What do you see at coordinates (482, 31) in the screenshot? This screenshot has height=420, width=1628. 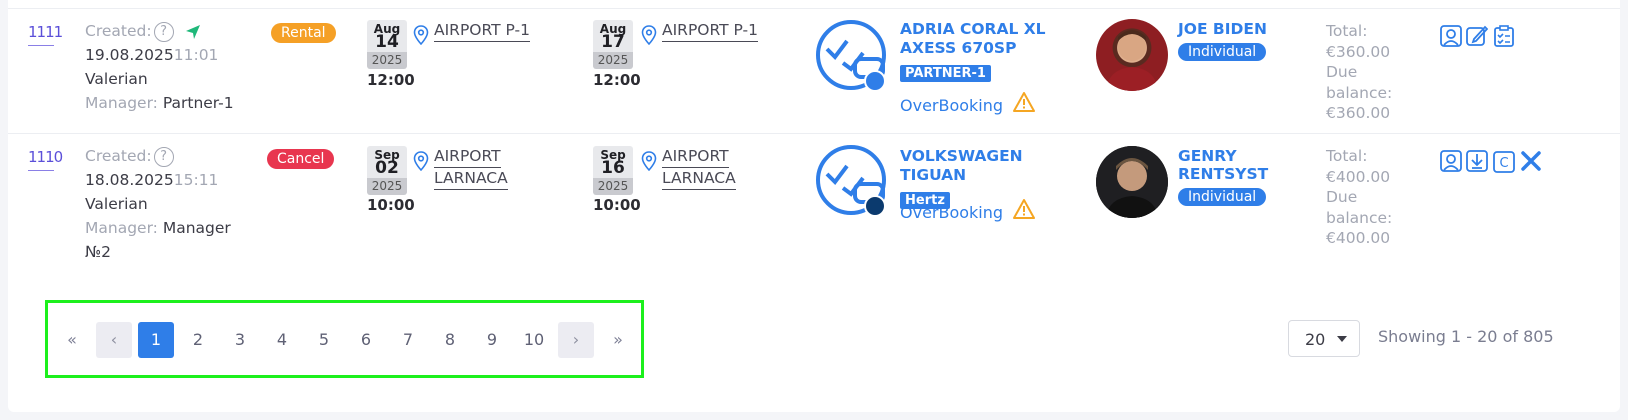 I see `pickup-location: AIRPORT P-1` at bounding box center [482, 31].